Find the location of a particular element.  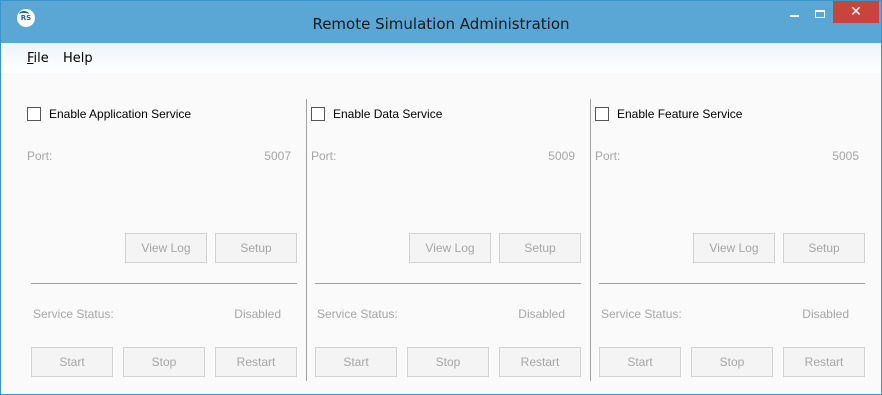

close-button: ✕ is located at coordinates (856, 12).